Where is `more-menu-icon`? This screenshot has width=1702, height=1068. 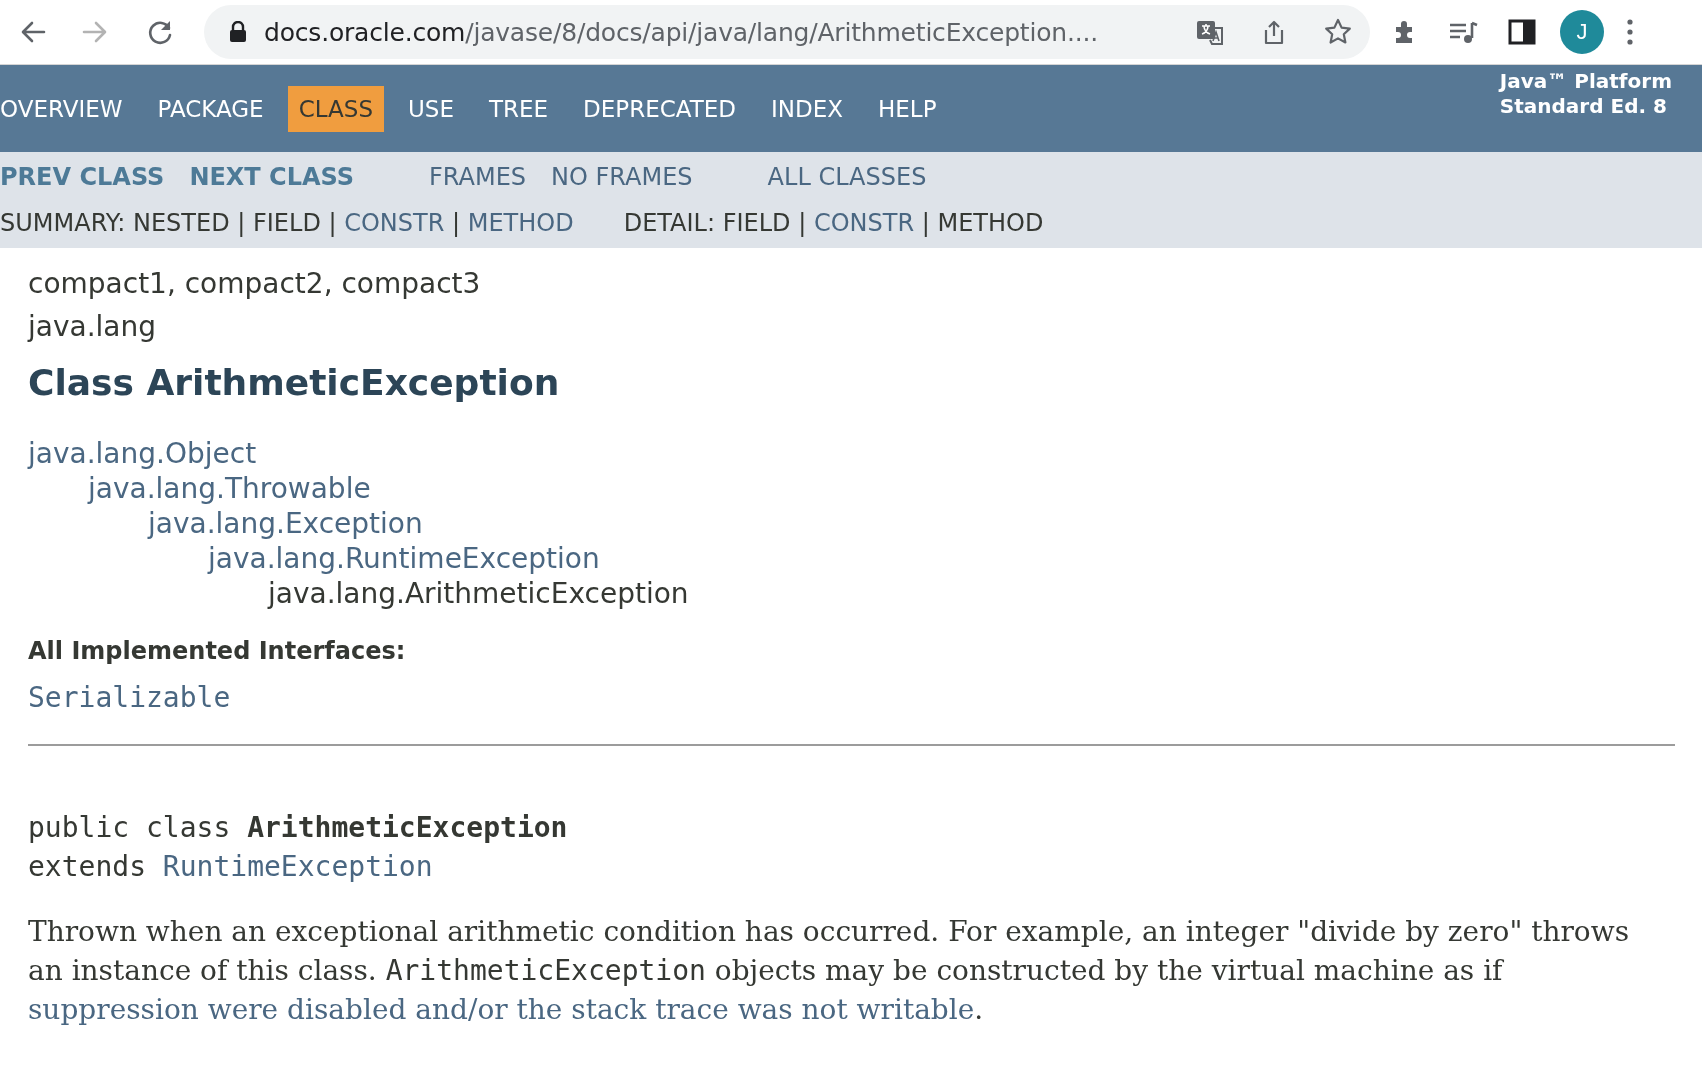
more-menu-icon is located at coordinates (1630, 32).